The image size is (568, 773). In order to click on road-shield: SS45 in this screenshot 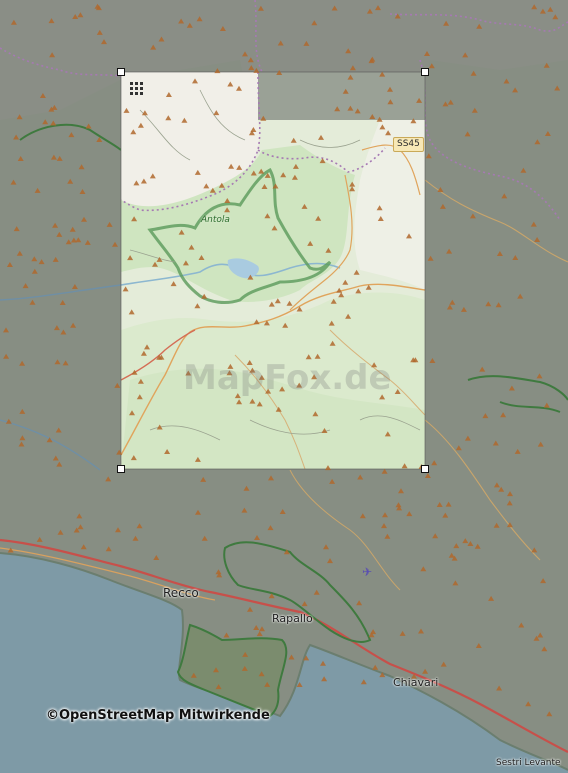, I will do `click(408, 144)`.